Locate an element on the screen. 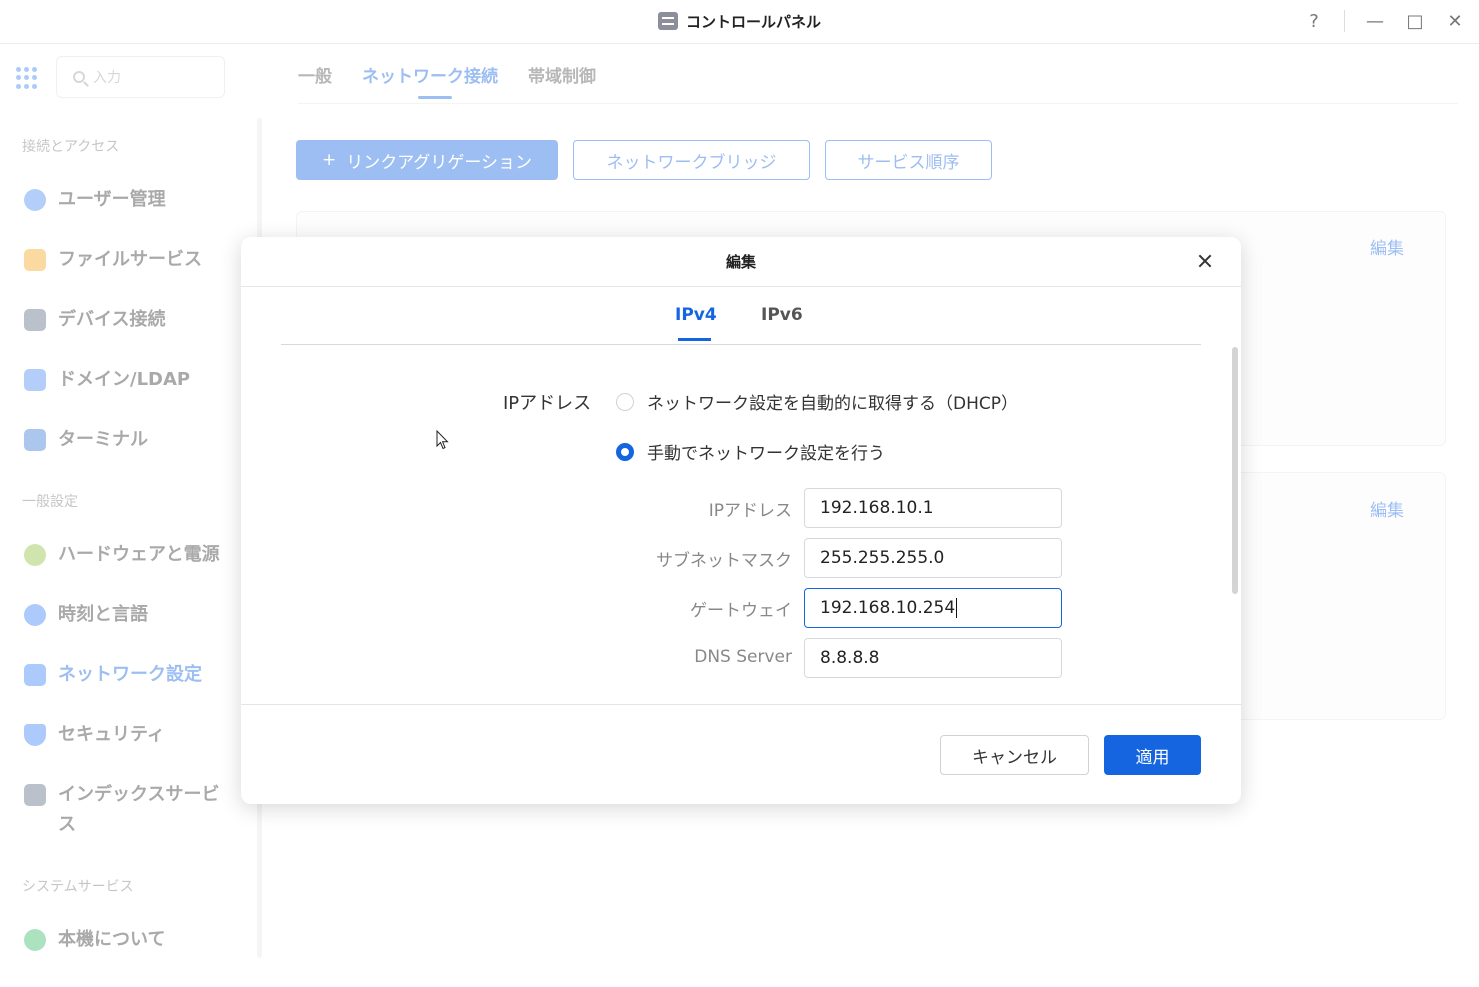  network-icon is located at coordinates (35, 675).